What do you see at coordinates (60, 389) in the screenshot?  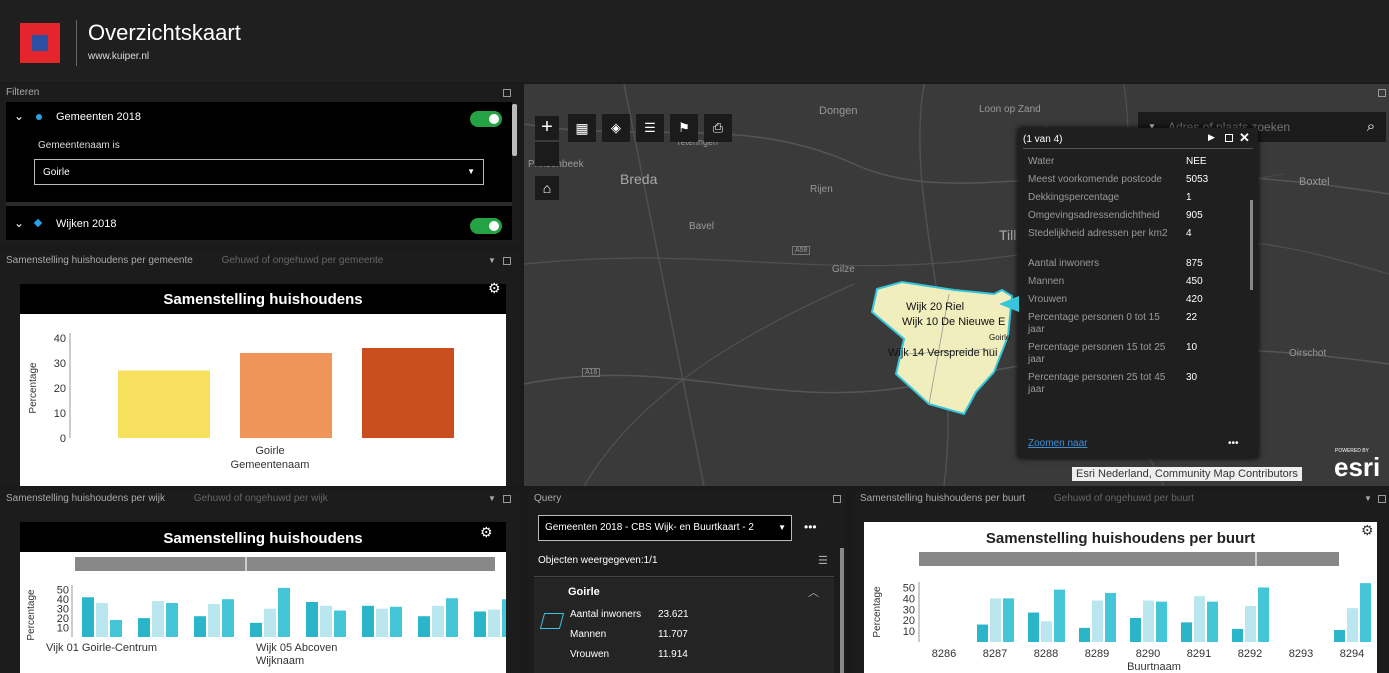 I see `y-tick-label: 20` at bounding box center [60, 389].